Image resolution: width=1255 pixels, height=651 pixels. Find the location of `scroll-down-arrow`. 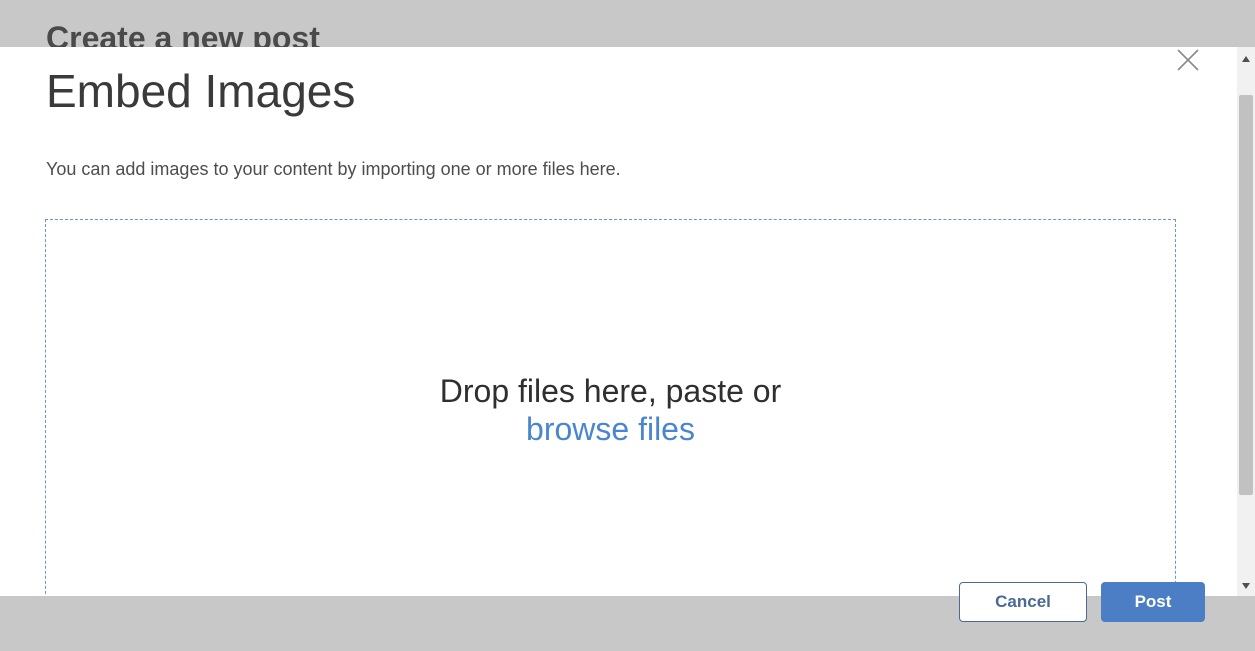

scroll-down-arrow is located at coordinates (1246, 586).